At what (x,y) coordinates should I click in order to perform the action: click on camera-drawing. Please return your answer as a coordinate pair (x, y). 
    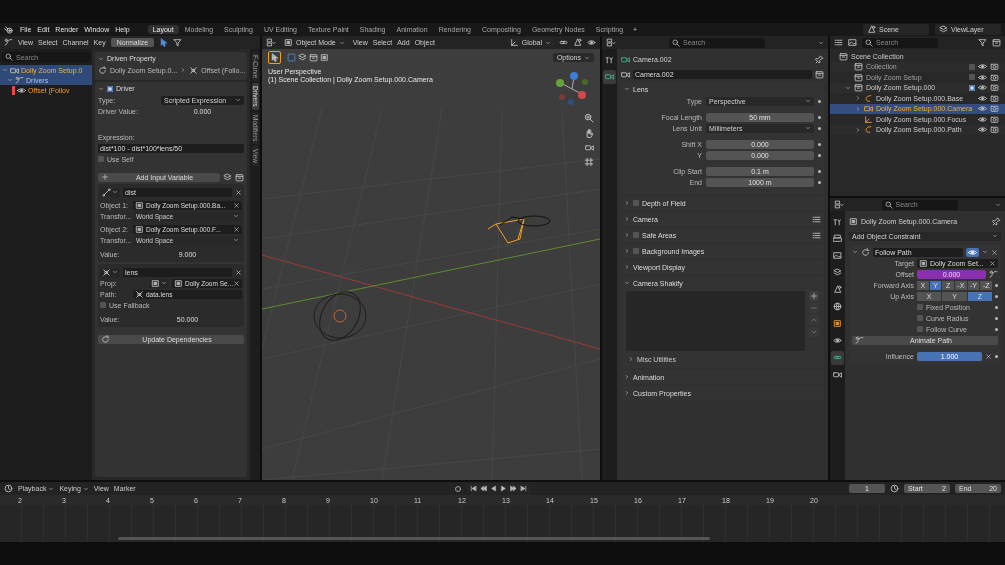
    Looking at the image, I should click on (519, 229).